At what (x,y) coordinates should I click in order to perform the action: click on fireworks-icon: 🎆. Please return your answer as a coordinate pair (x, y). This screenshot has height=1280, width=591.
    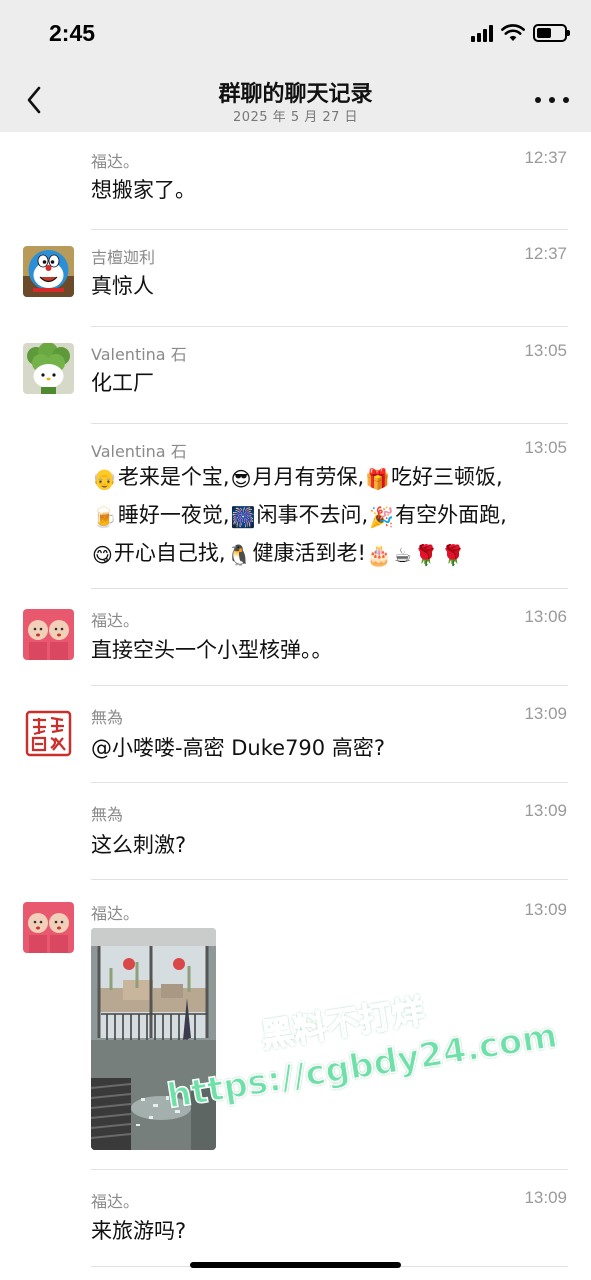
    Looking at the image, I should click on (243, 517).